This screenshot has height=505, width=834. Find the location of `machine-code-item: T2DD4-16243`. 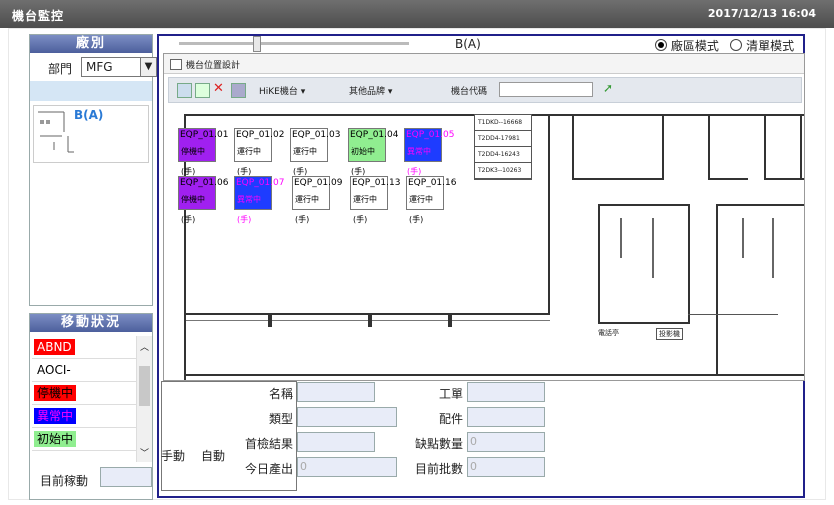

machine-code-item: T2DD4-16243 is located at coordinates (503, 155).